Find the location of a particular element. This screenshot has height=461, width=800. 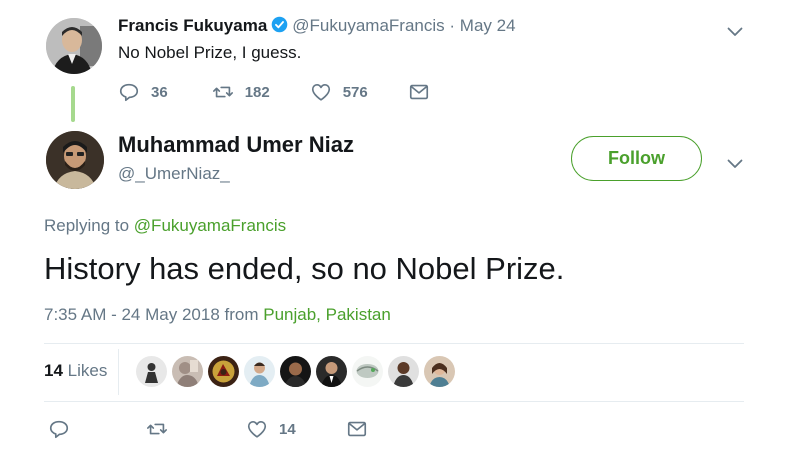

parent-author-name: Francis Fukuyama is located at coordinates (192, 25).